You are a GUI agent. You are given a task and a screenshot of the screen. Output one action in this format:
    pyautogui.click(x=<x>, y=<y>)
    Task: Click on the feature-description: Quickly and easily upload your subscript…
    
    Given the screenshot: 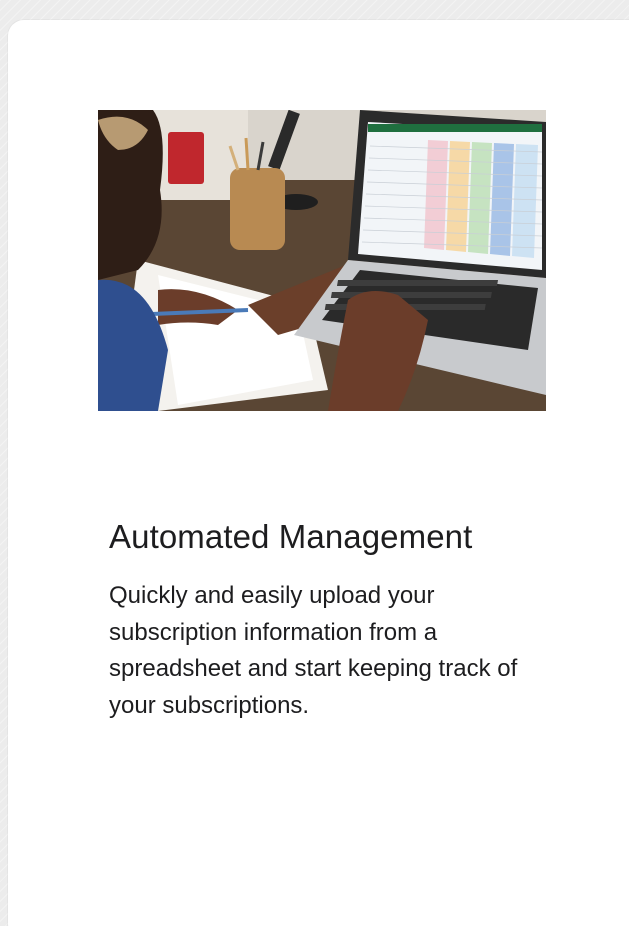 What is the action you would take?
    pyautogui.click(x=313, y=650)
    